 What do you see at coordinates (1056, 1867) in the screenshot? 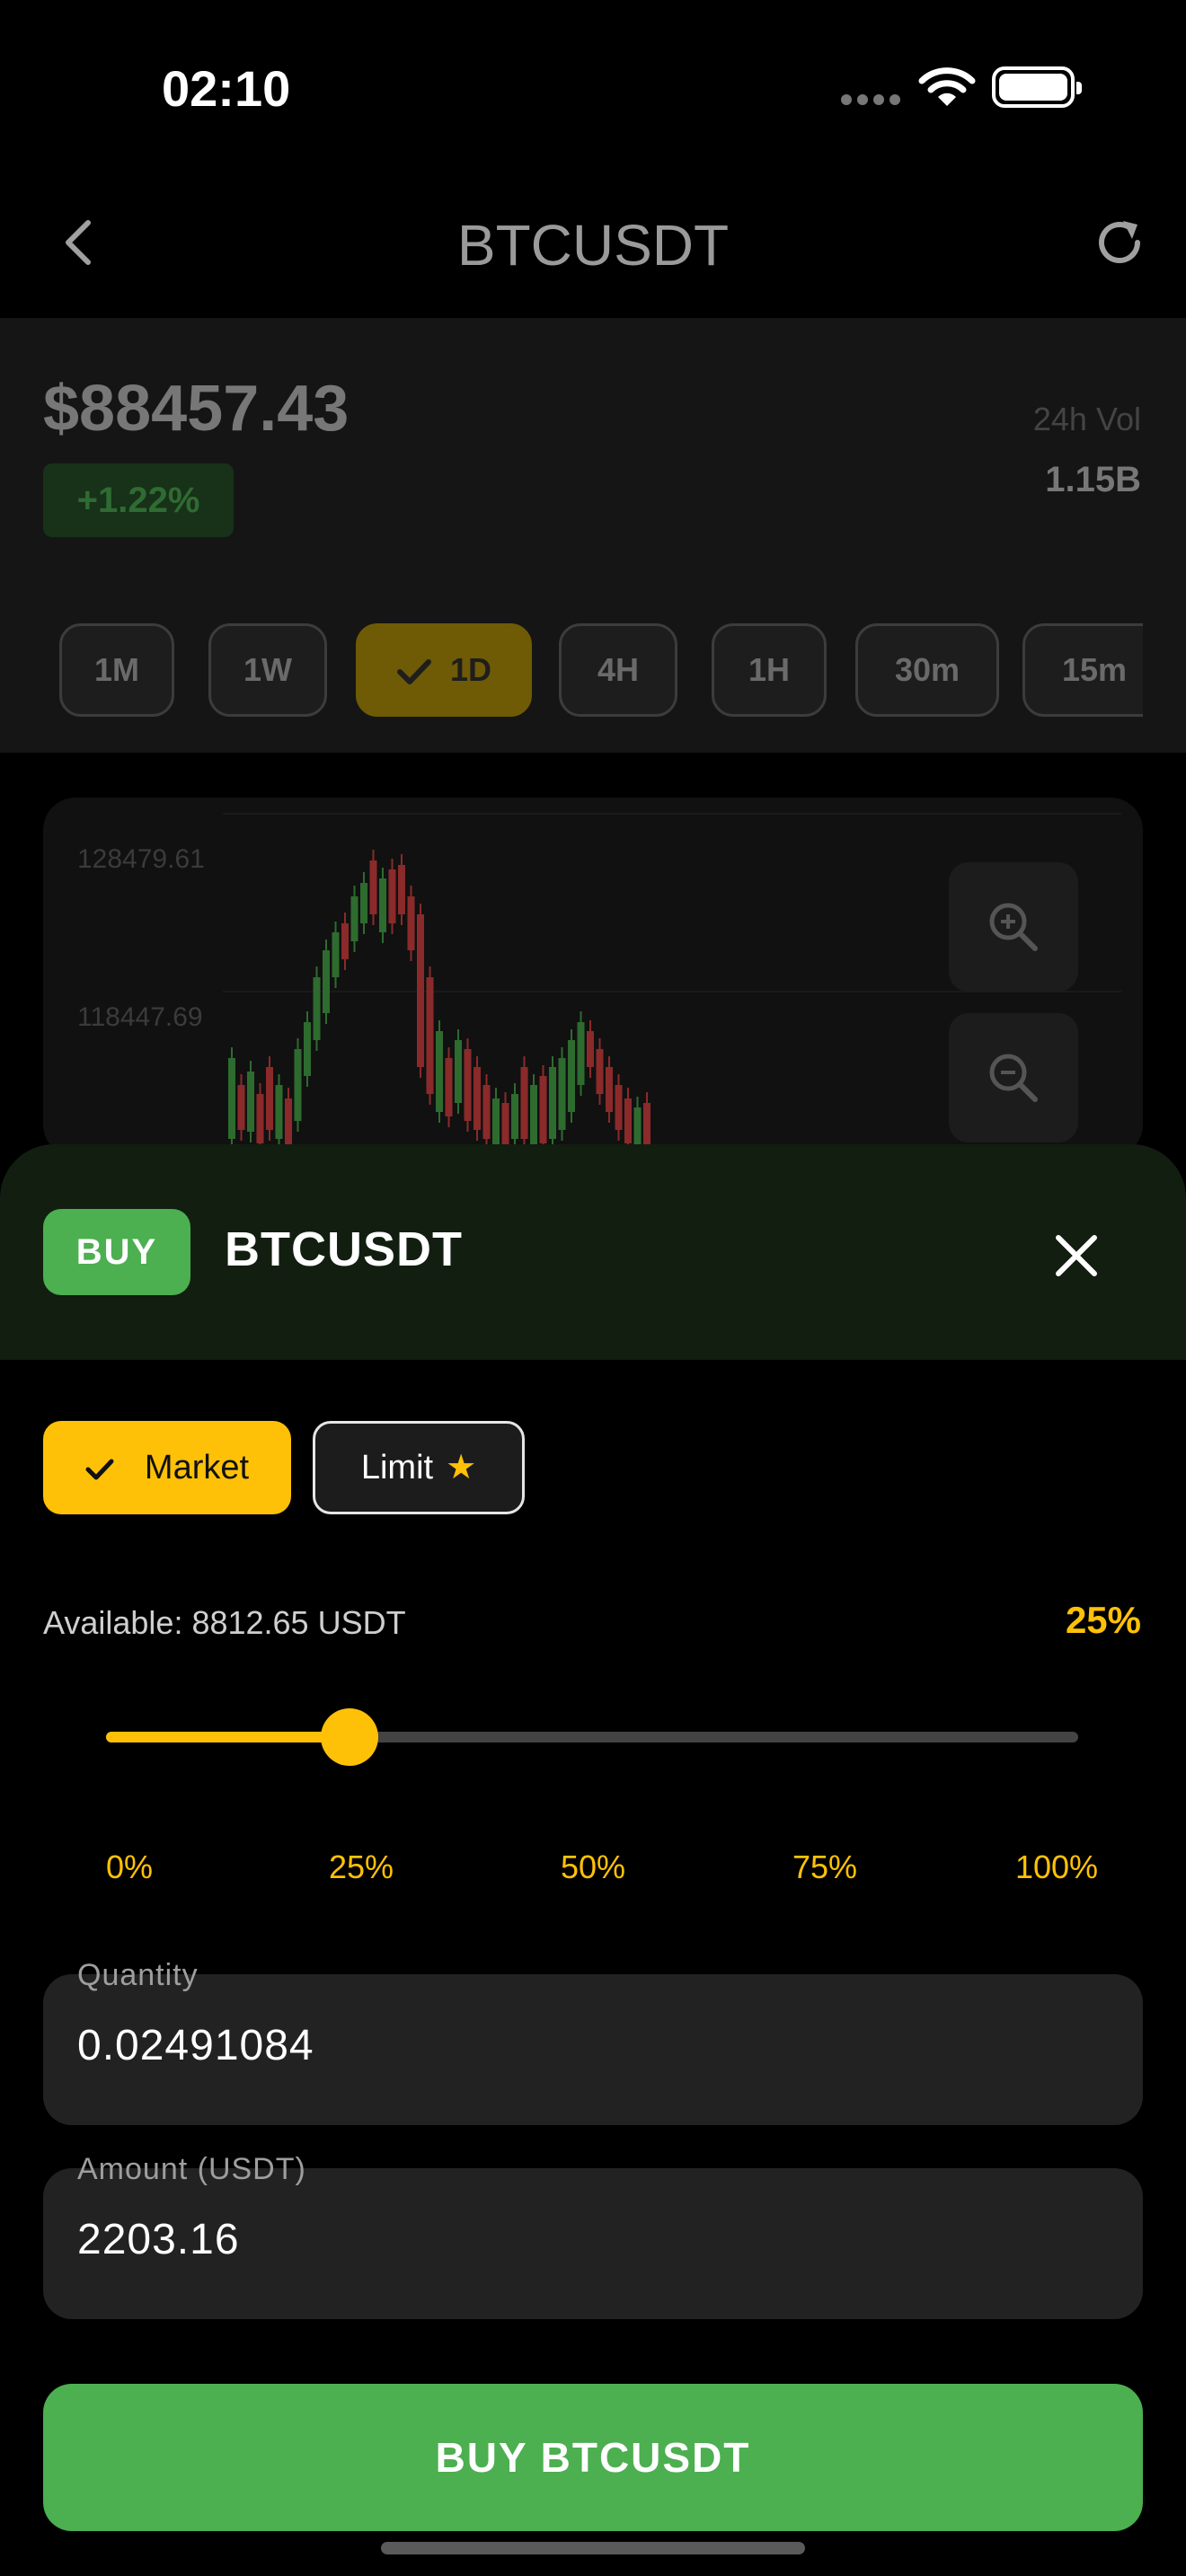
I see `slider-tick-100: 100%` at bounding box center [1056, 1867].